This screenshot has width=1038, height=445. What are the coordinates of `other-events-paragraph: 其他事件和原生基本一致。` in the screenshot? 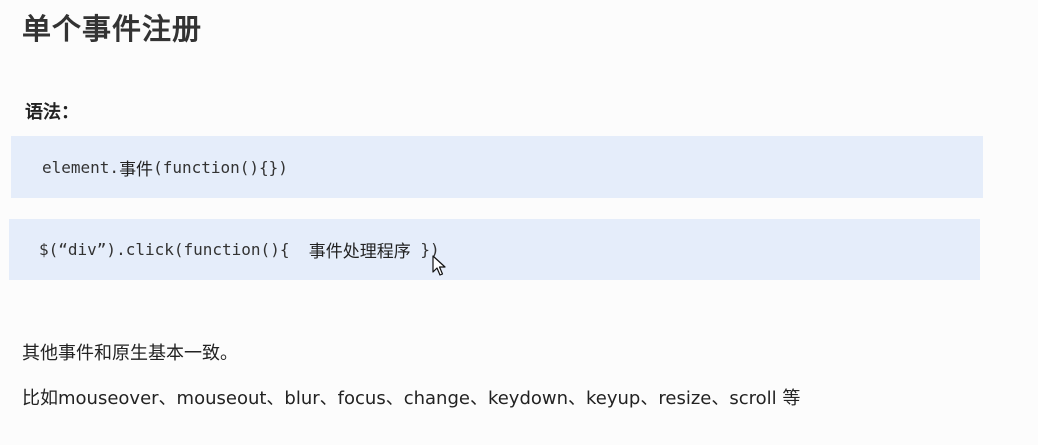 It's located at (130, 353).